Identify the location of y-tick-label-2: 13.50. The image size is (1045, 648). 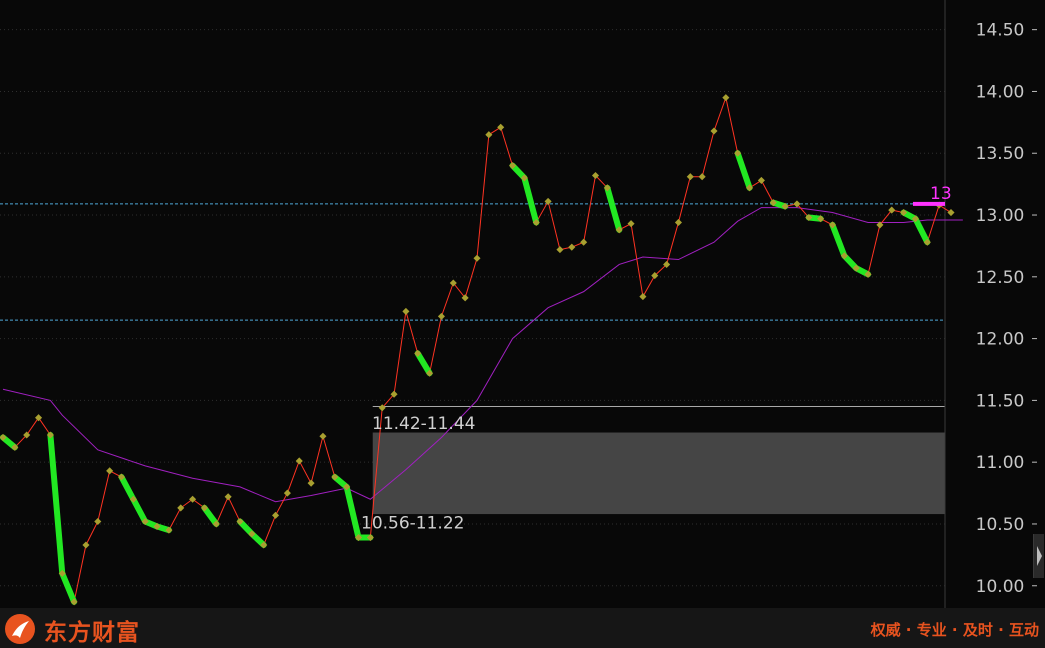
(1000, 154).